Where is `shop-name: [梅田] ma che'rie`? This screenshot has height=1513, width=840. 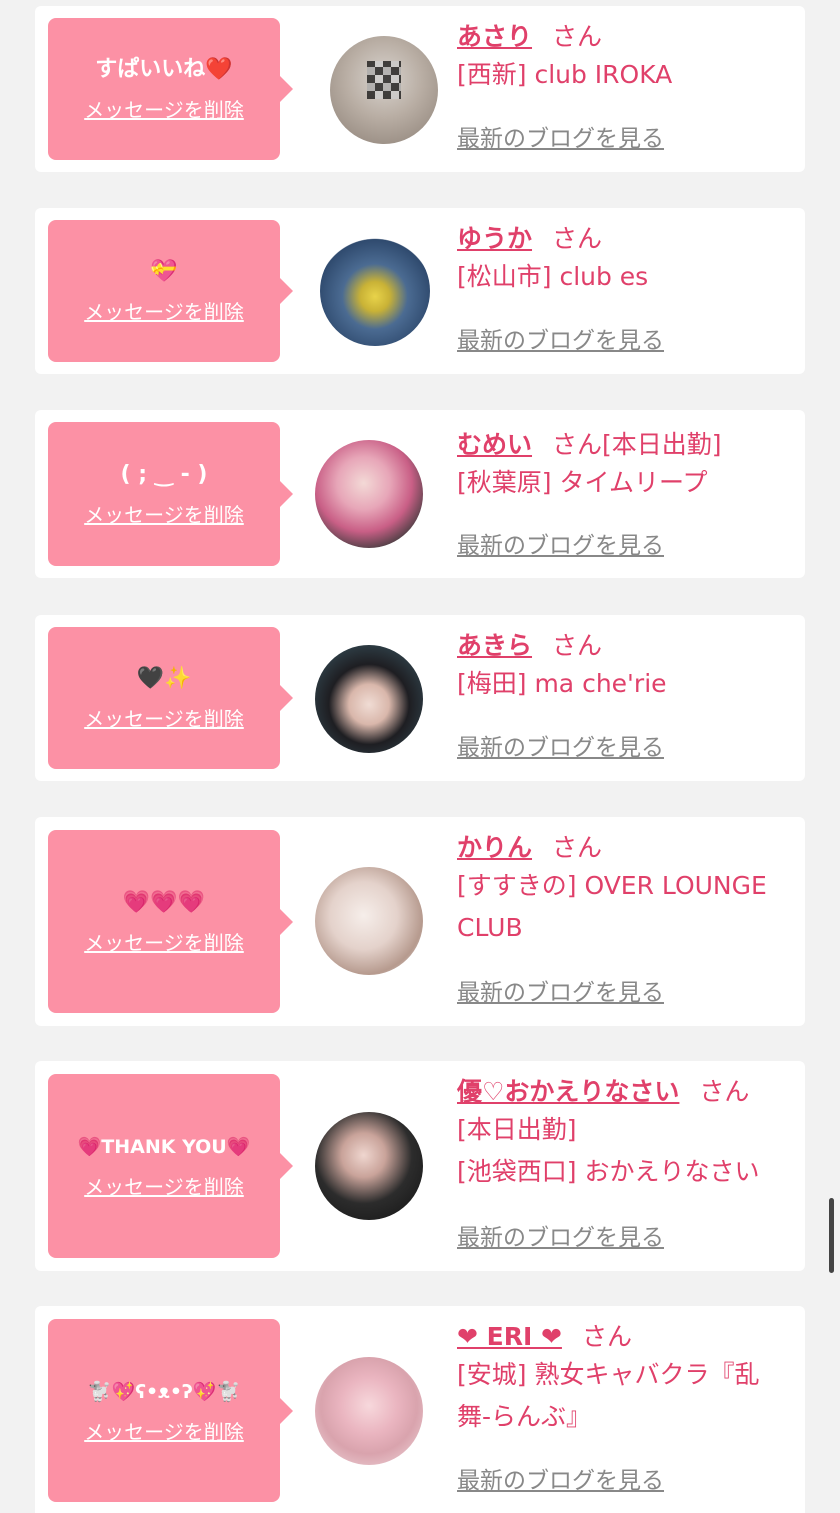
shop-name: [梅田] ma che'rie is located at coordinates (562, 683).